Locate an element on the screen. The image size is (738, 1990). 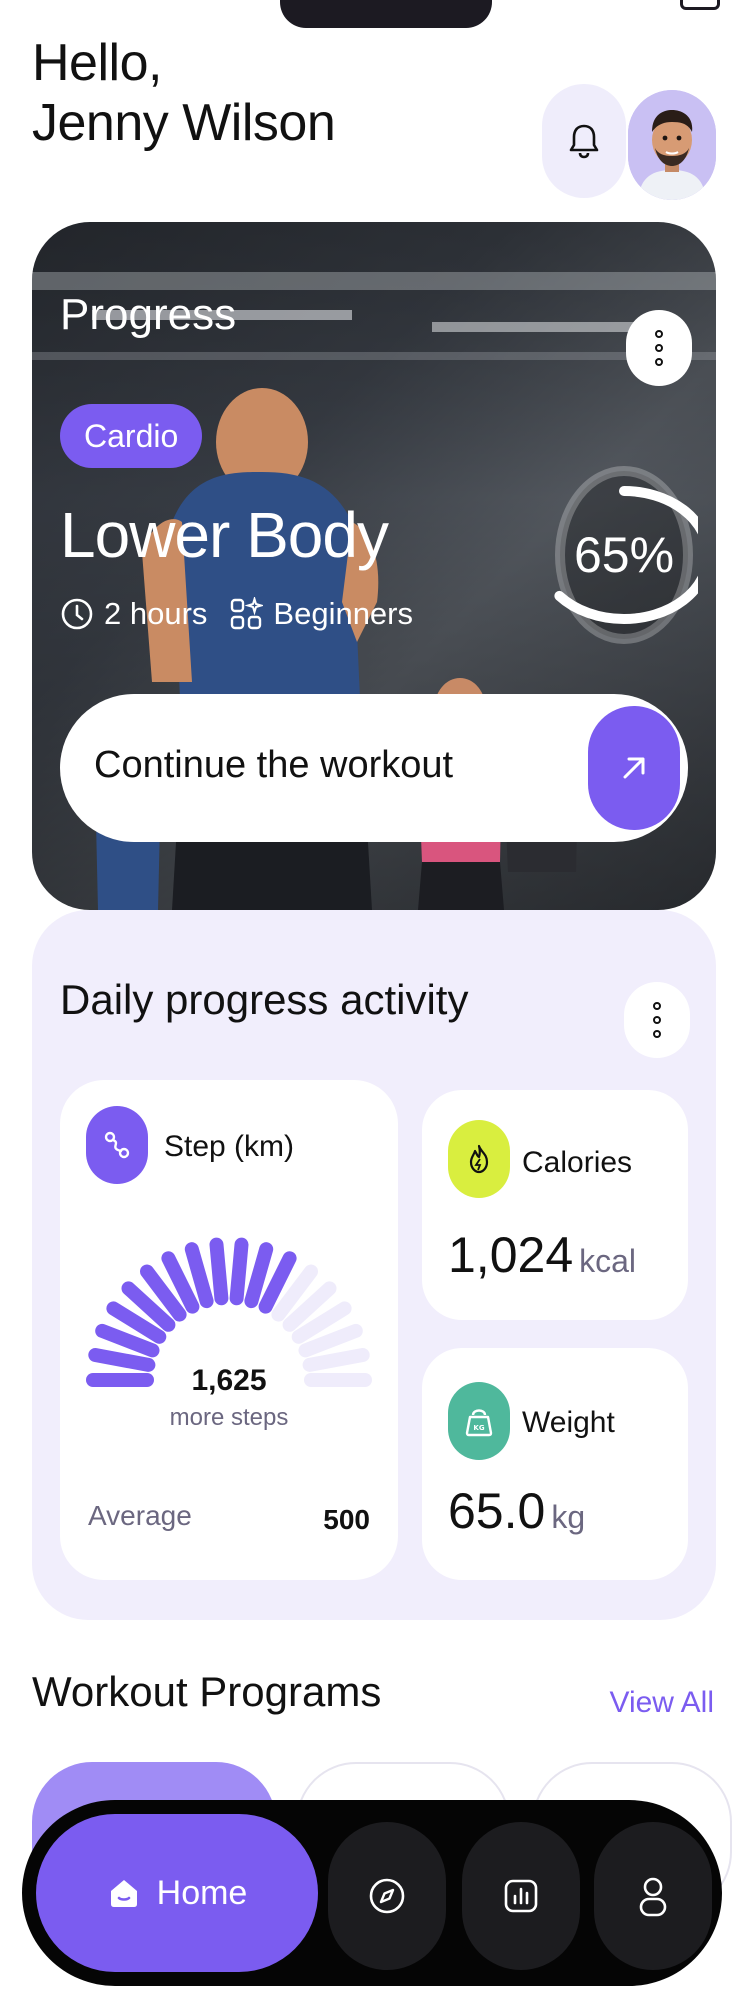
nav-explore is located at coordinates (387, 1896).